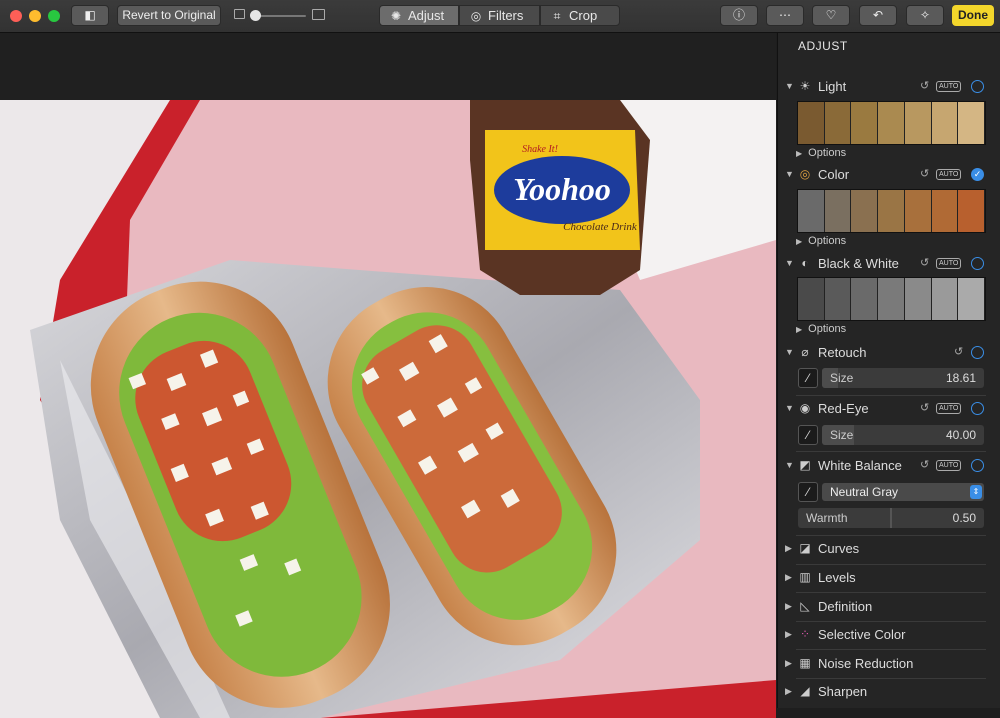 Image resolution: width=1000 pixels, height=718 pixels. Describe the element at coordinates (843, 691) in the screenshot. I see `section-sharpen-label: Sharpen` at that location.